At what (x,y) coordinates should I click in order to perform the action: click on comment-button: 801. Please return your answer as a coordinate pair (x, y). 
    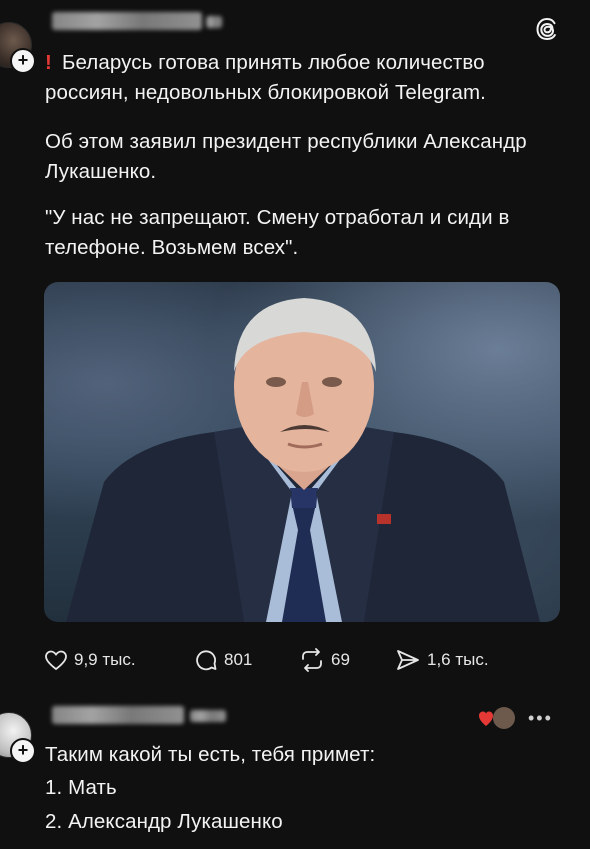
    Looking at the image, I should click on (223, 660).